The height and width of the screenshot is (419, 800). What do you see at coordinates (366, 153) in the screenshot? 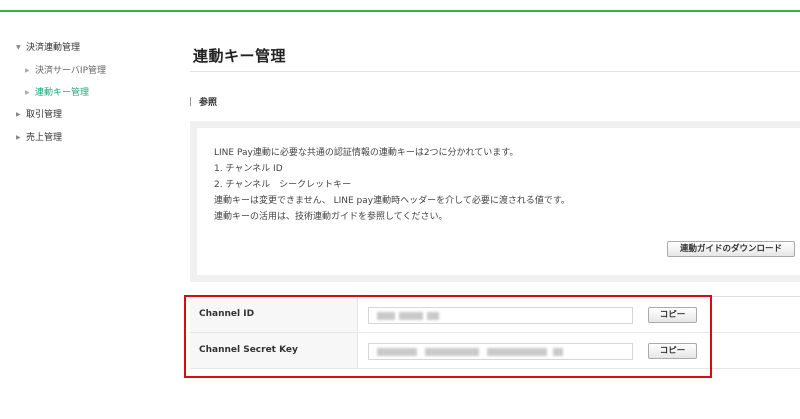
I see `info-line: LINE Pay連動に必要な共通の認証情報の連動キーは2つに分かれています。` at bounding box center [366, 153].